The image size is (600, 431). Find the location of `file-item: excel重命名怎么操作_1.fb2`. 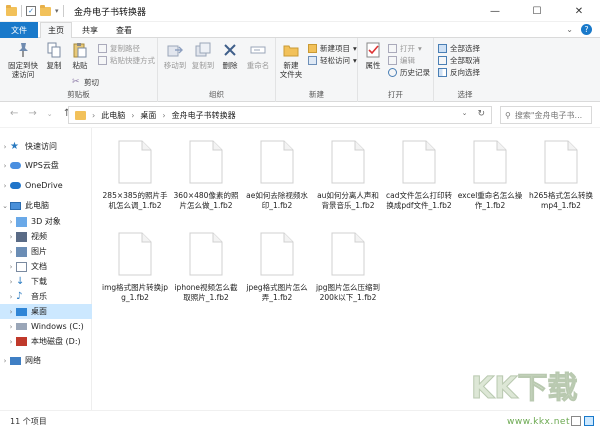

file-item: excel重命名怎么操作_1.fb2 is located at coordinates (490, 178).